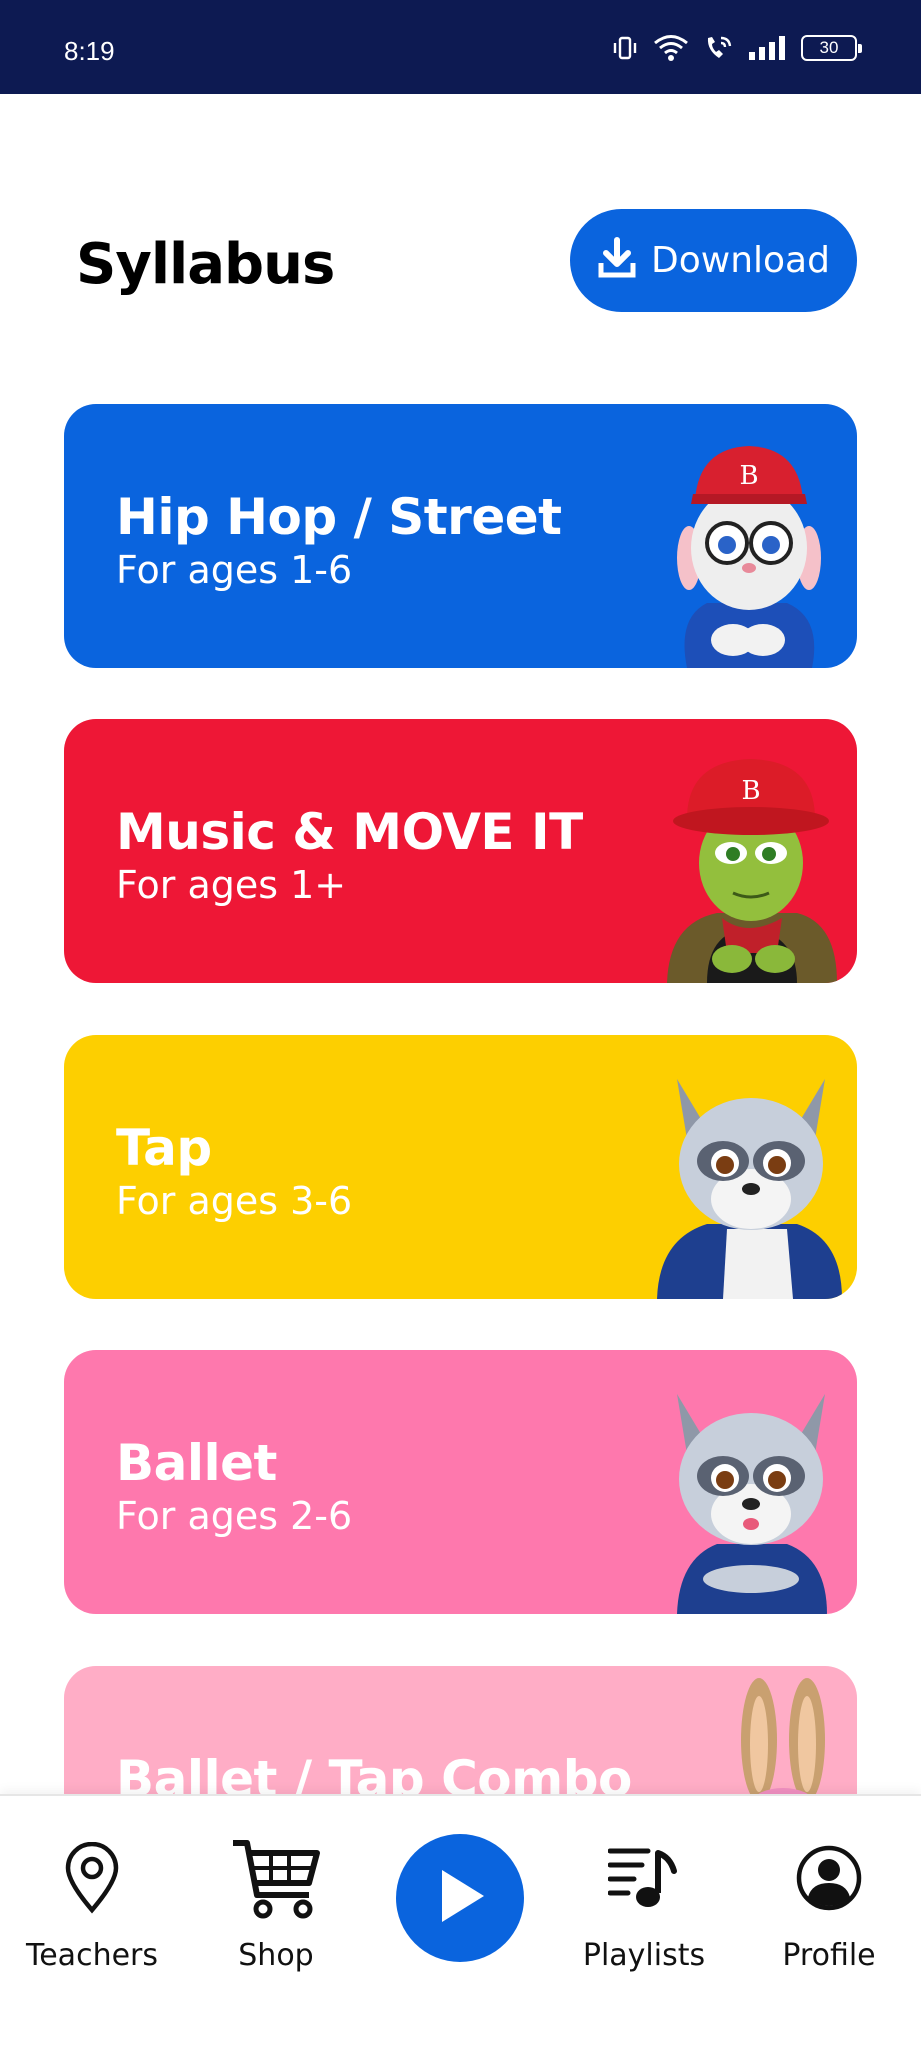 This screenshot has height=2047, width=921. Describe the element at coordinates (349, 832) in the screenshot. I see `card-title: Music & MOVE IT` at that location.